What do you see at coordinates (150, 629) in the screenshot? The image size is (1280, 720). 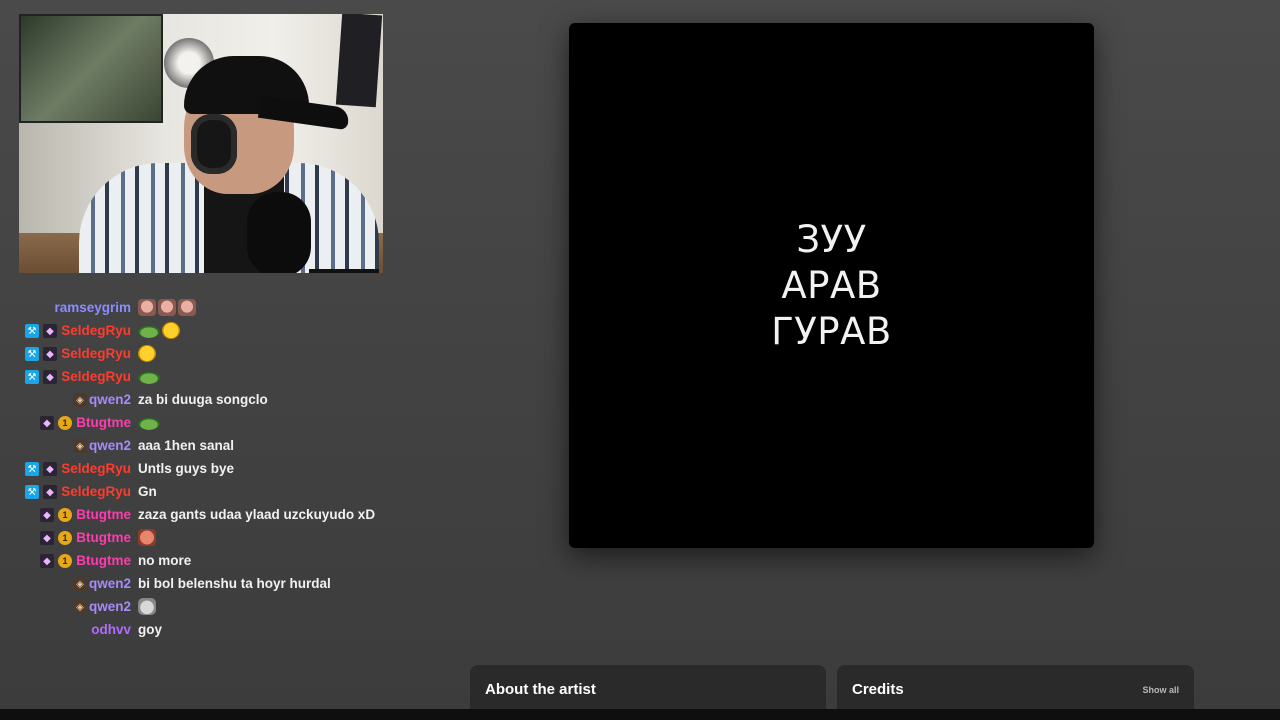 I see `chat-message-text: goy` at bounding box center [150, 629].